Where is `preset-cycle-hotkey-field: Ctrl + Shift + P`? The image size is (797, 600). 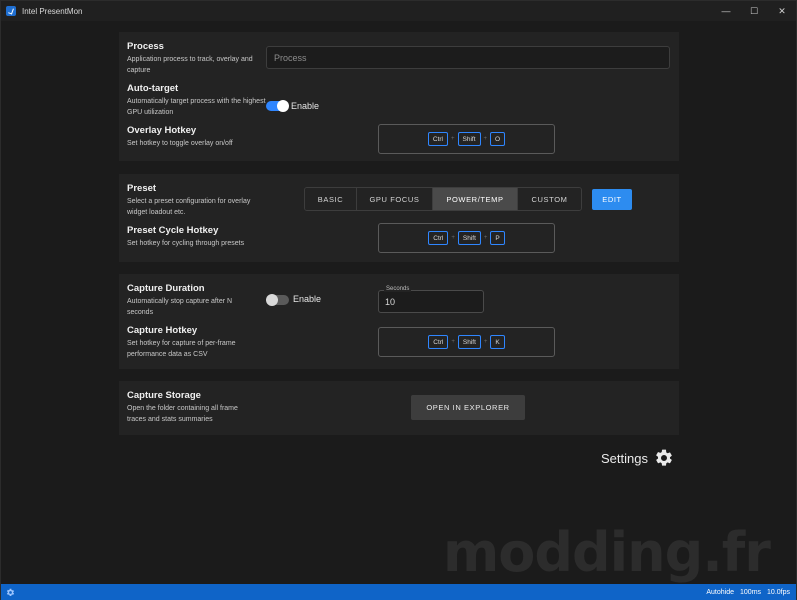
preset-cycle-hotkey-field: Ctrl + Shift + P is located at coordinates (466, 238).